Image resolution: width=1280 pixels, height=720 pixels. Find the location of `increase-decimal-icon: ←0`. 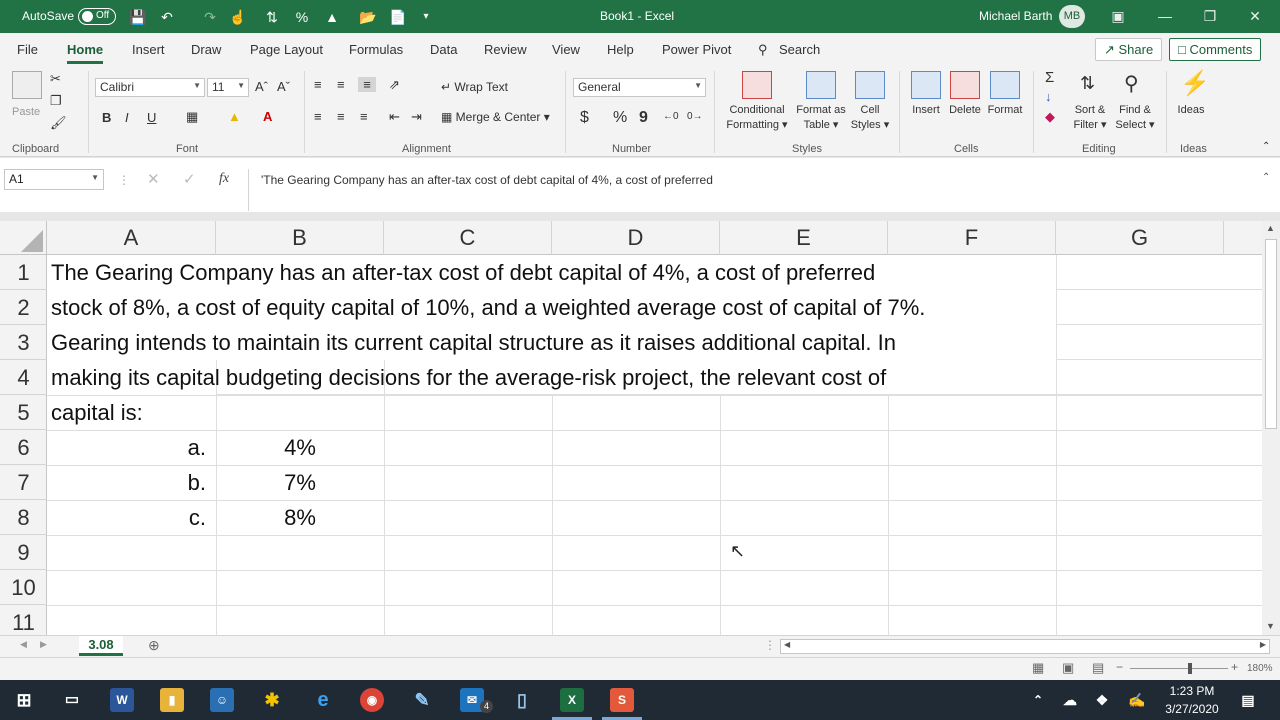

increase-decimal-icon: ←0 is located at coordinates (671, 116).